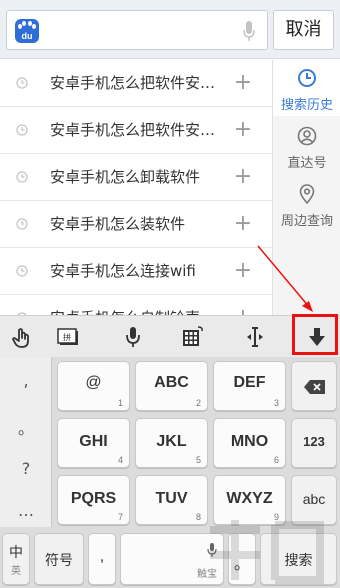  I want to click on key-label: WXYZ, so click(249, 498).